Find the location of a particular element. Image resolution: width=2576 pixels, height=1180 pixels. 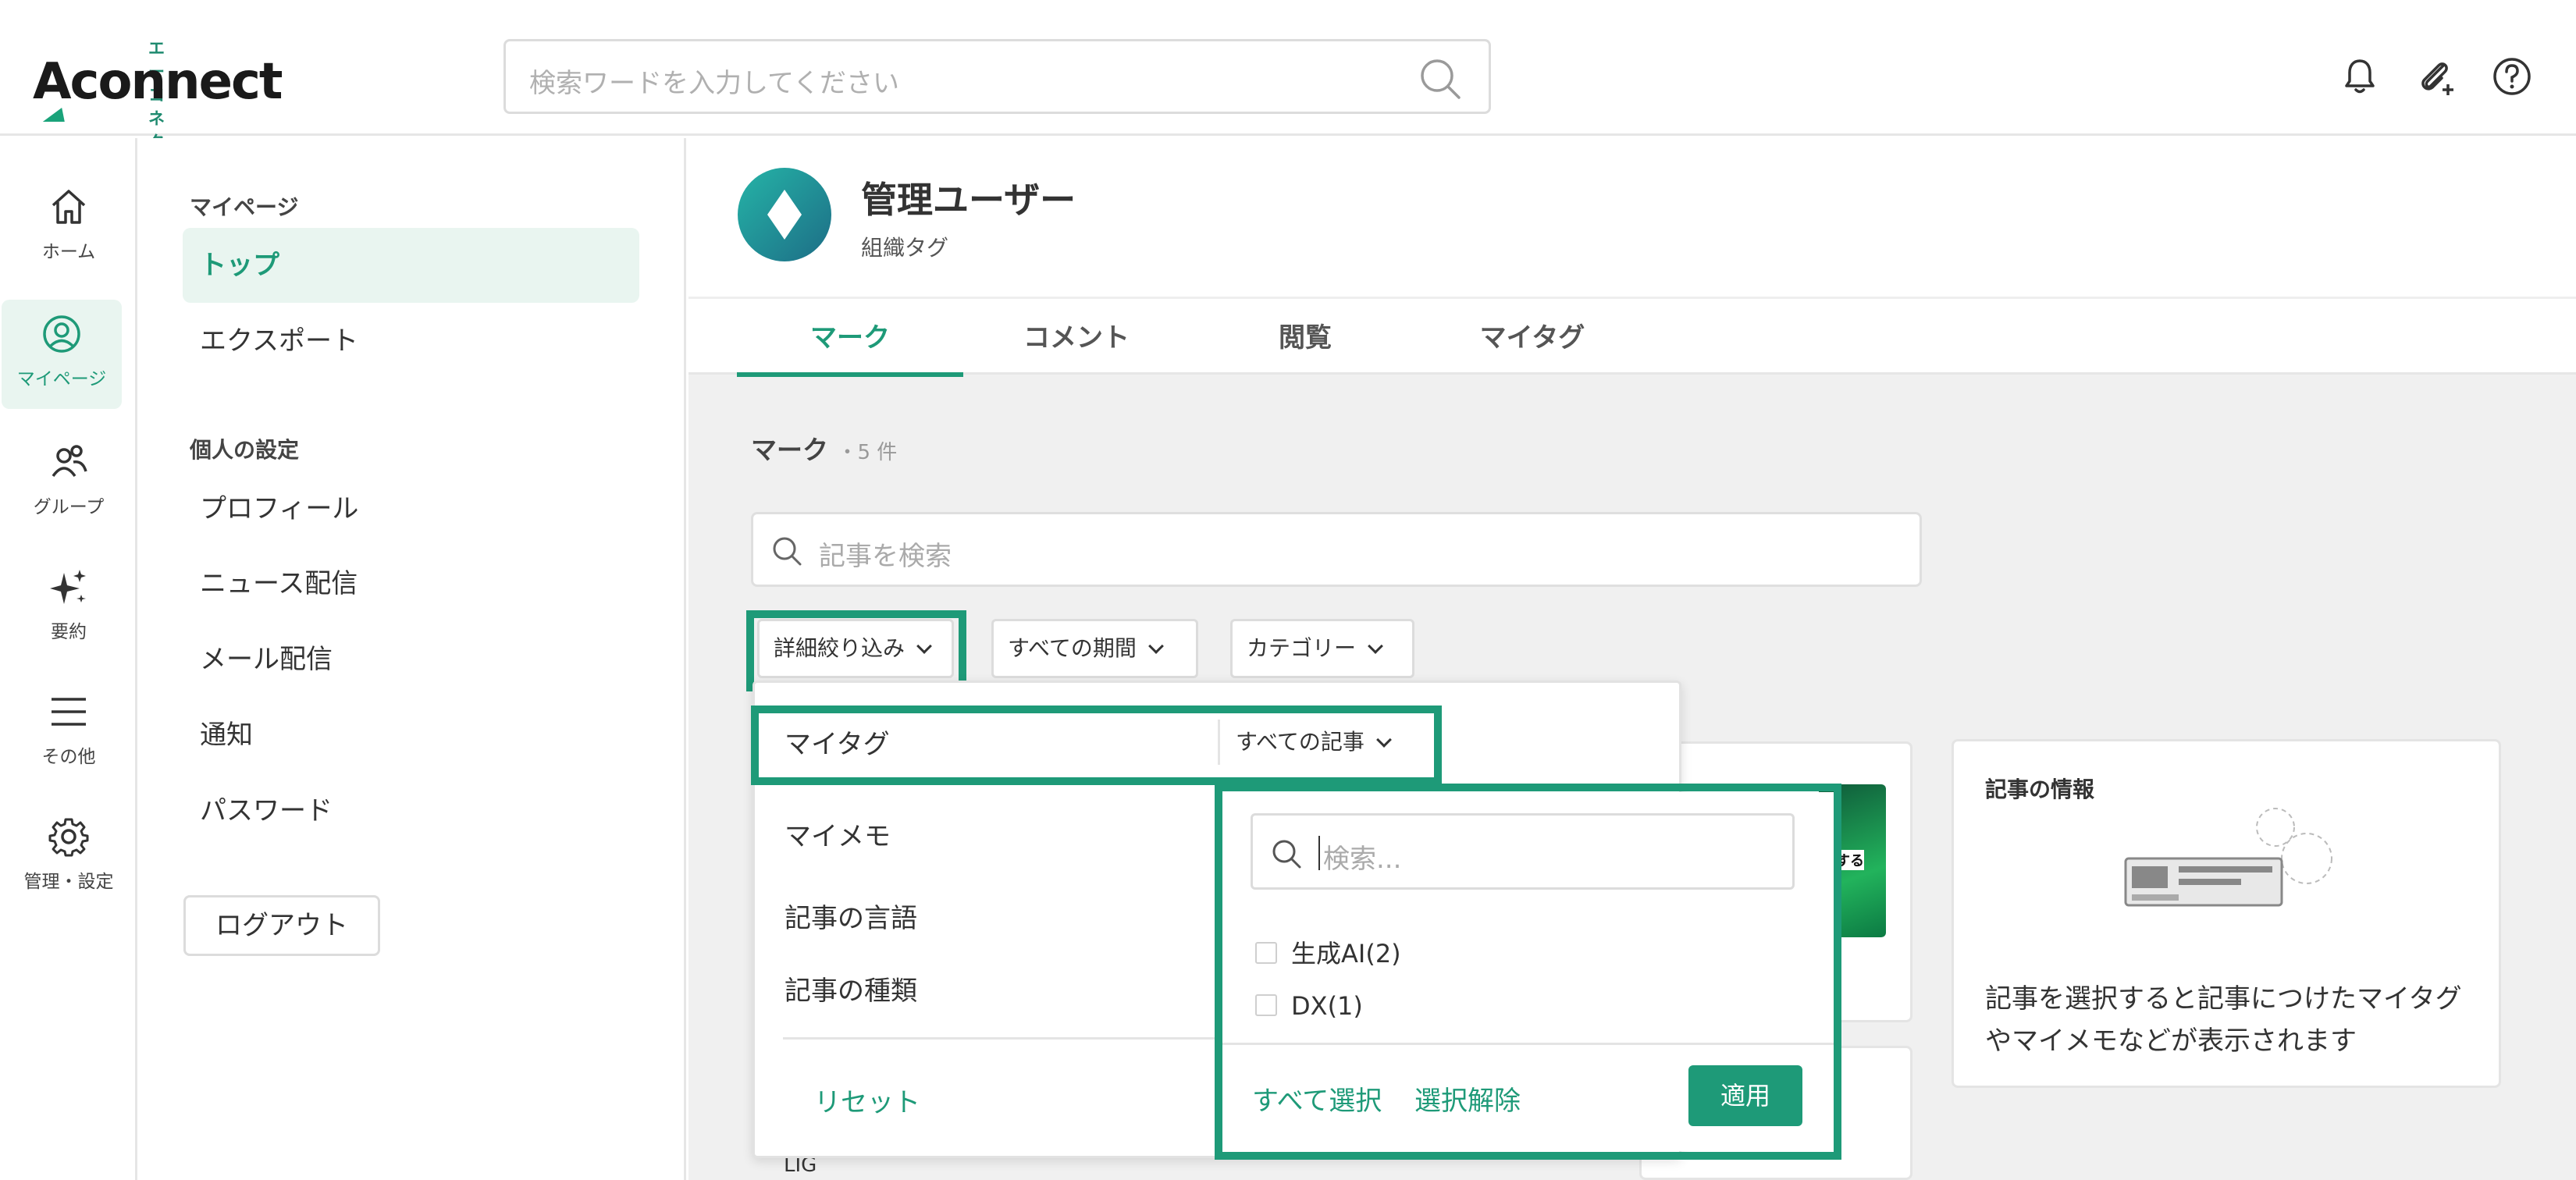

left-rail: ホーム マイページ グループ 要約 その他 管理・設定 is located at coordinates (68, 659).